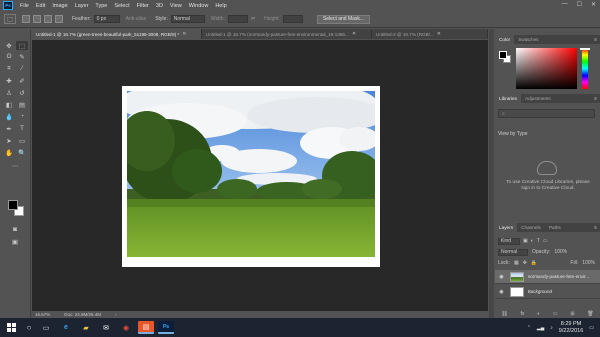  I want to click on gradient-tool-icon: ▤, so click(22, 104).